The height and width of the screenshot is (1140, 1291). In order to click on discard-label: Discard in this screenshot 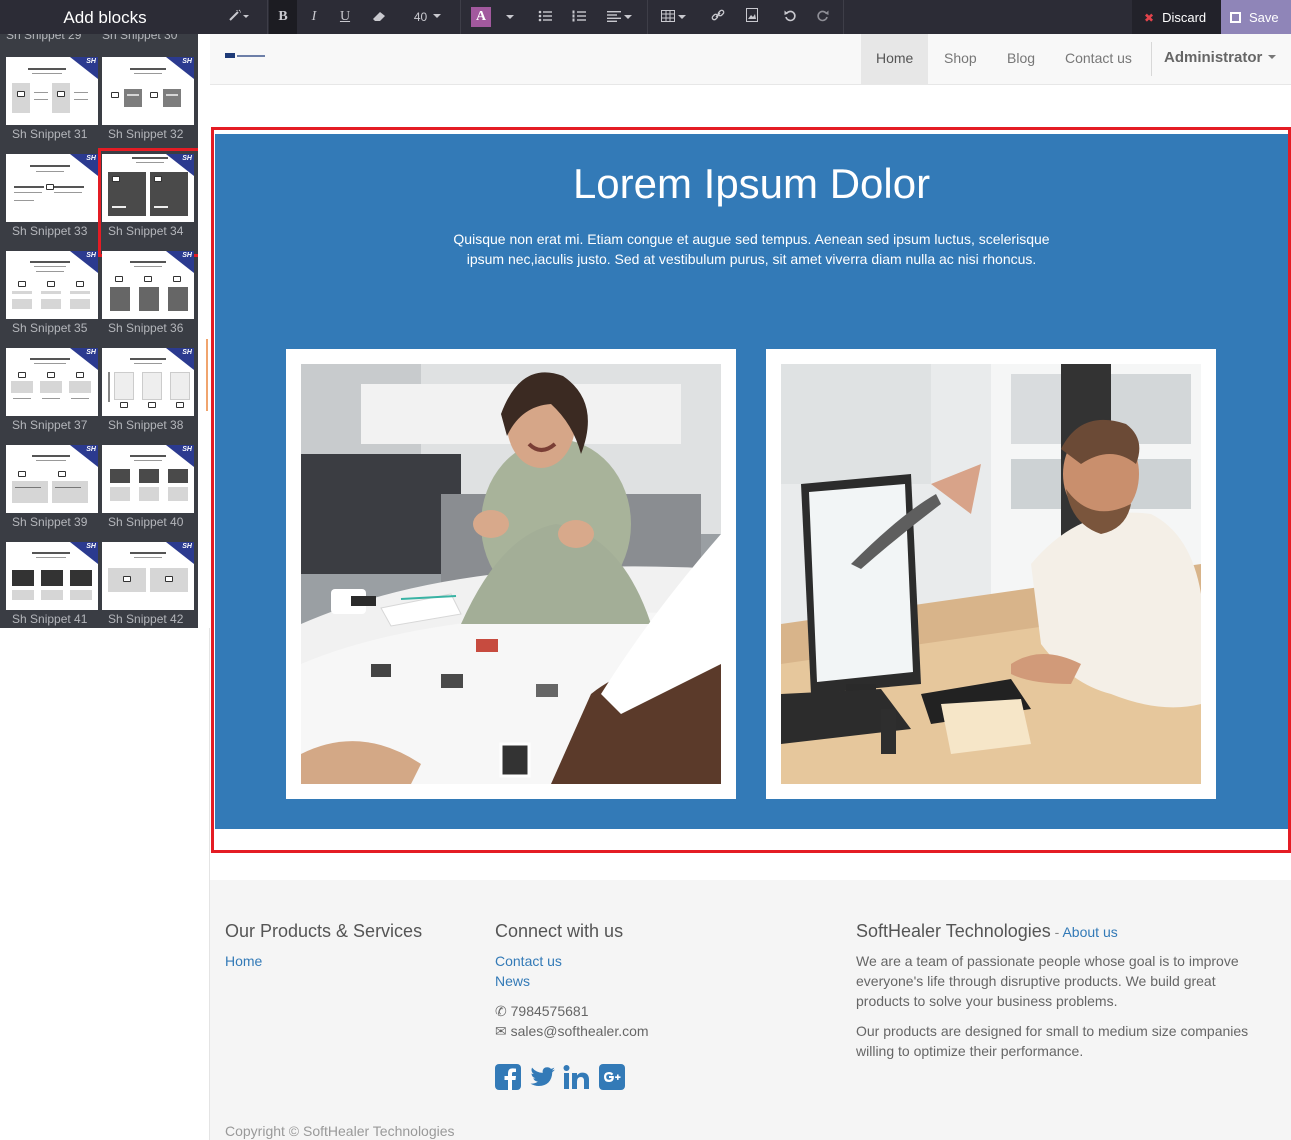, I will do `click(1184, 17)`.